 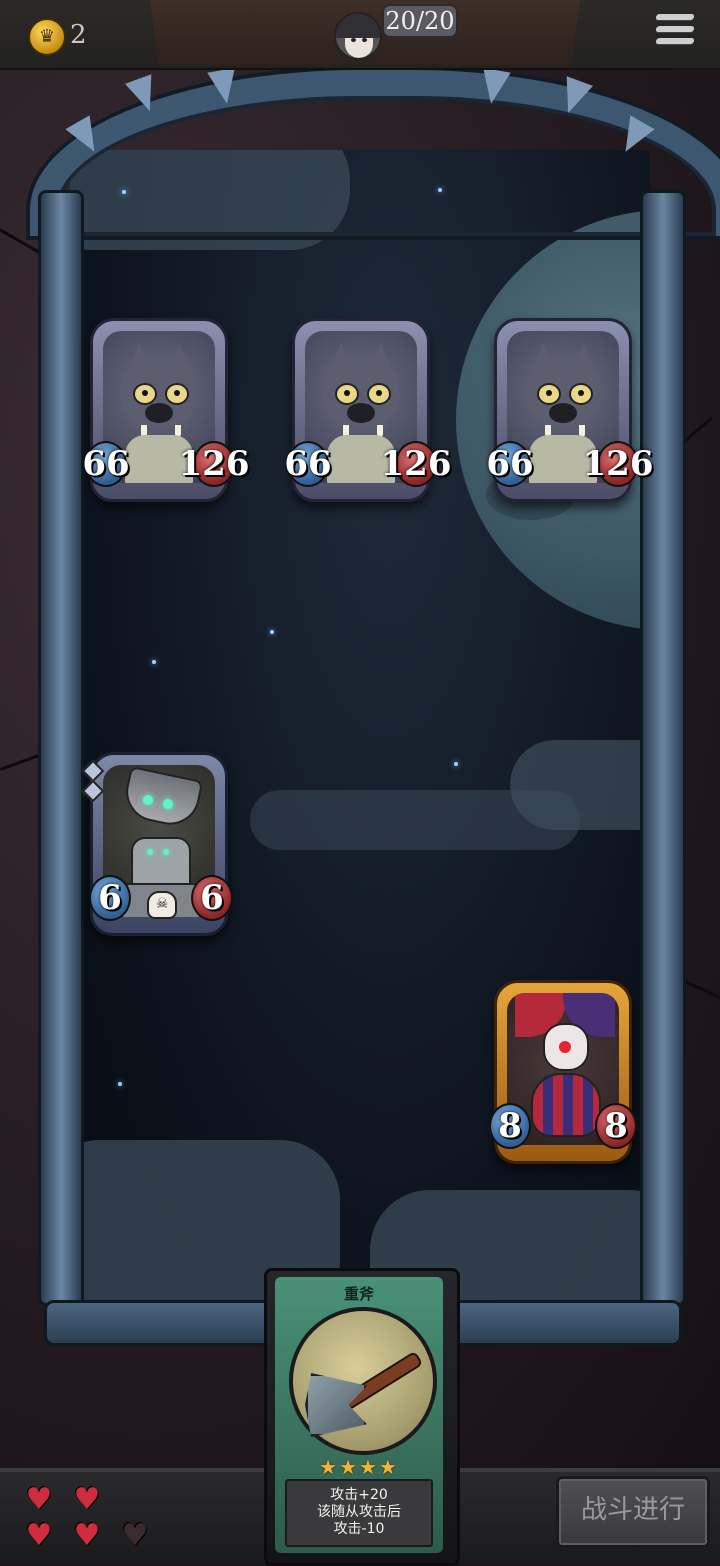 I want to click on attack-badge: 8, so click(x=510, y=1126).